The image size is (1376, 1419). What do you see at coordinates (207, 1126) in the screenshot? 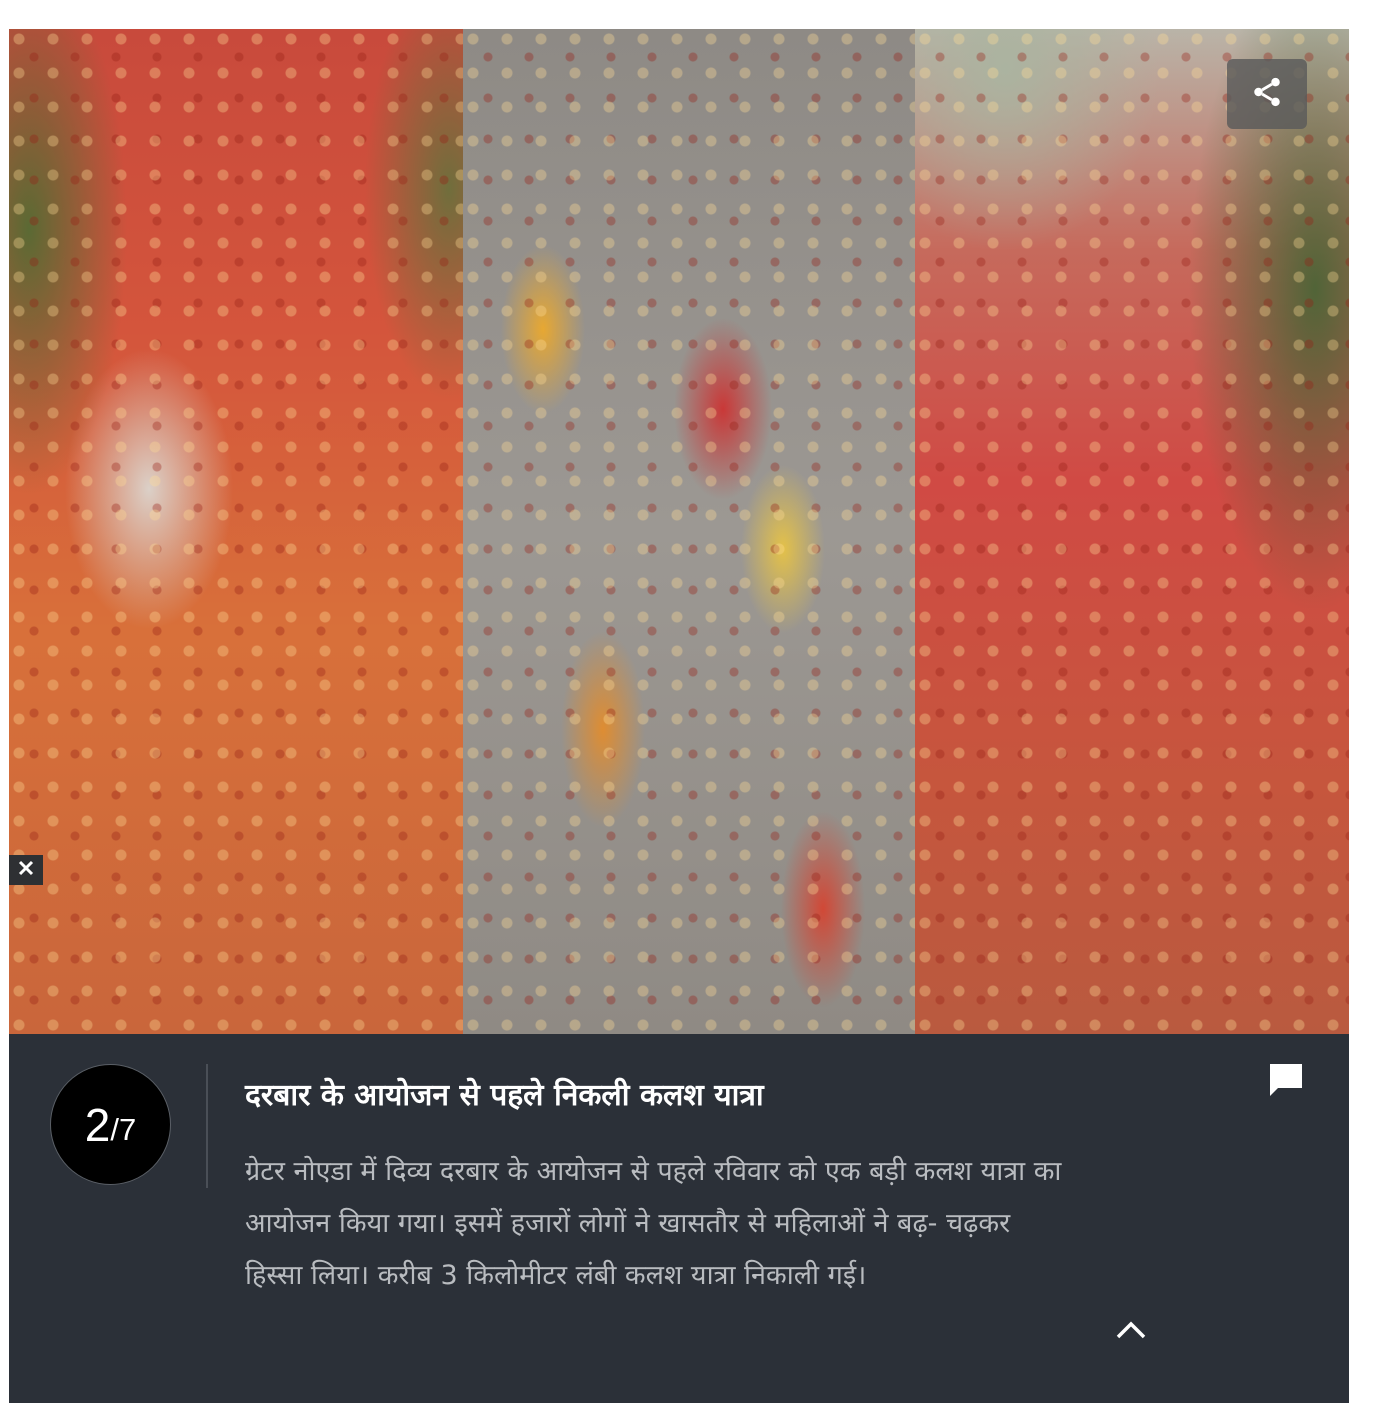
I see `divider` at bounding box center [207, 1126].